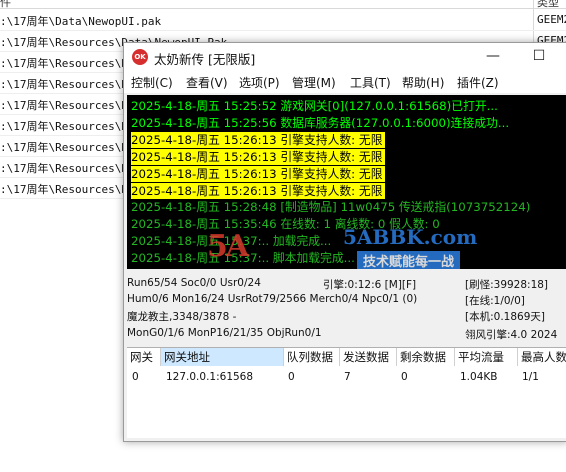  What do you see at coordinates (228, 246) in the screenshot?
I see `watermark-logo: 5A` at bounding box center [228, 246].